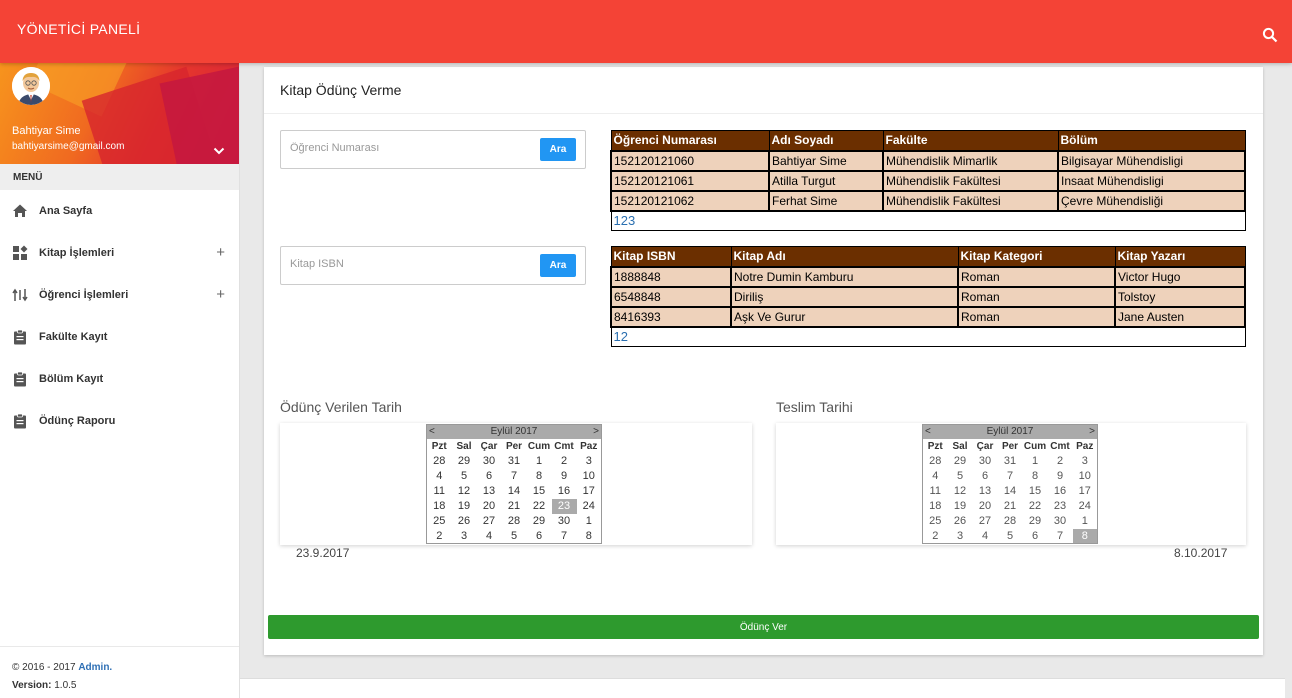 The height and width of the screenshot is (698, 1292). I want to click on pager-links: 123, so click(928, 220).